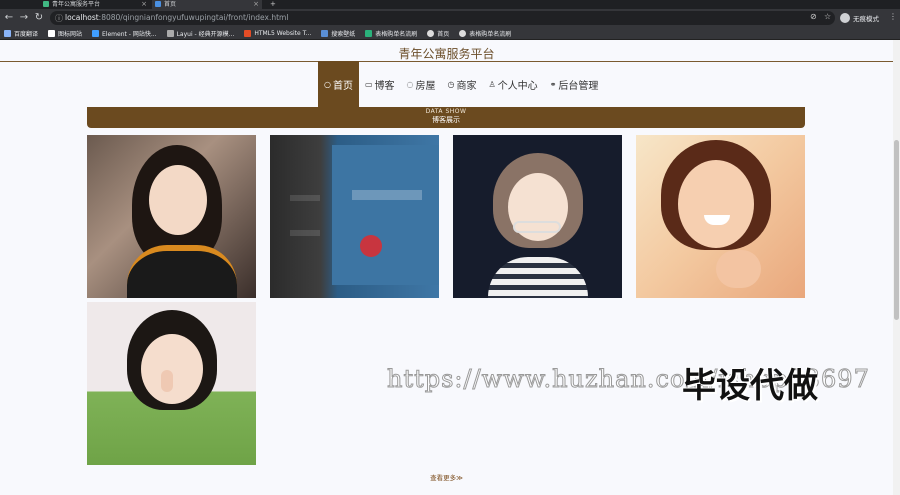  I want to click on eye-off-icon: ⊘, so click(813, 16).